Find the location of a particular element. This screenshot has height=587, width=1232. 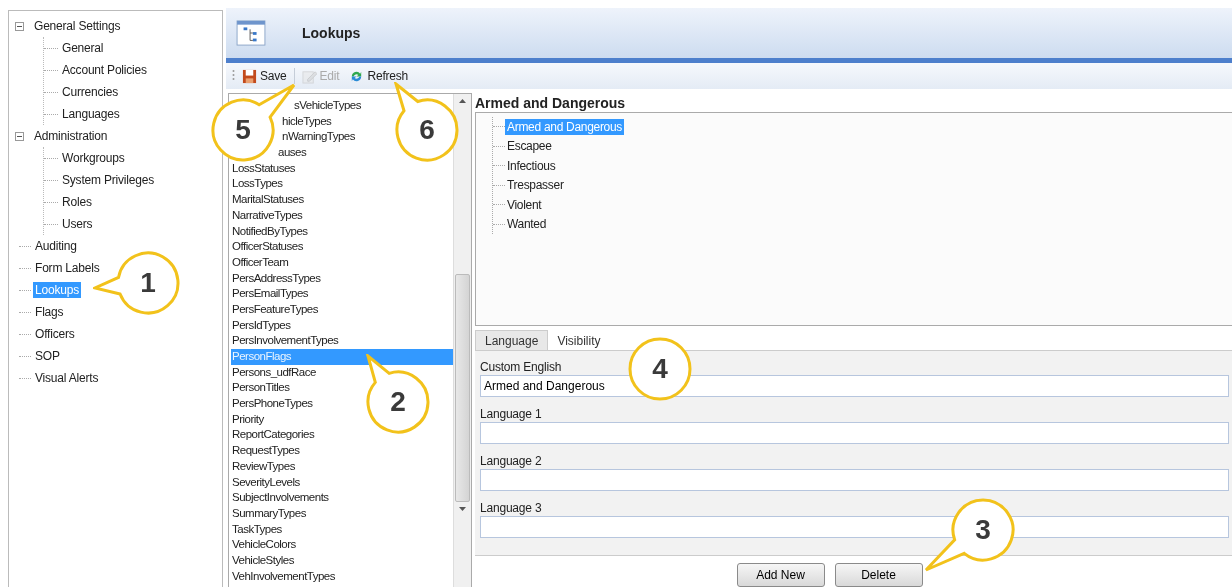

tab: Visibility is located at coordinates (579, 340).